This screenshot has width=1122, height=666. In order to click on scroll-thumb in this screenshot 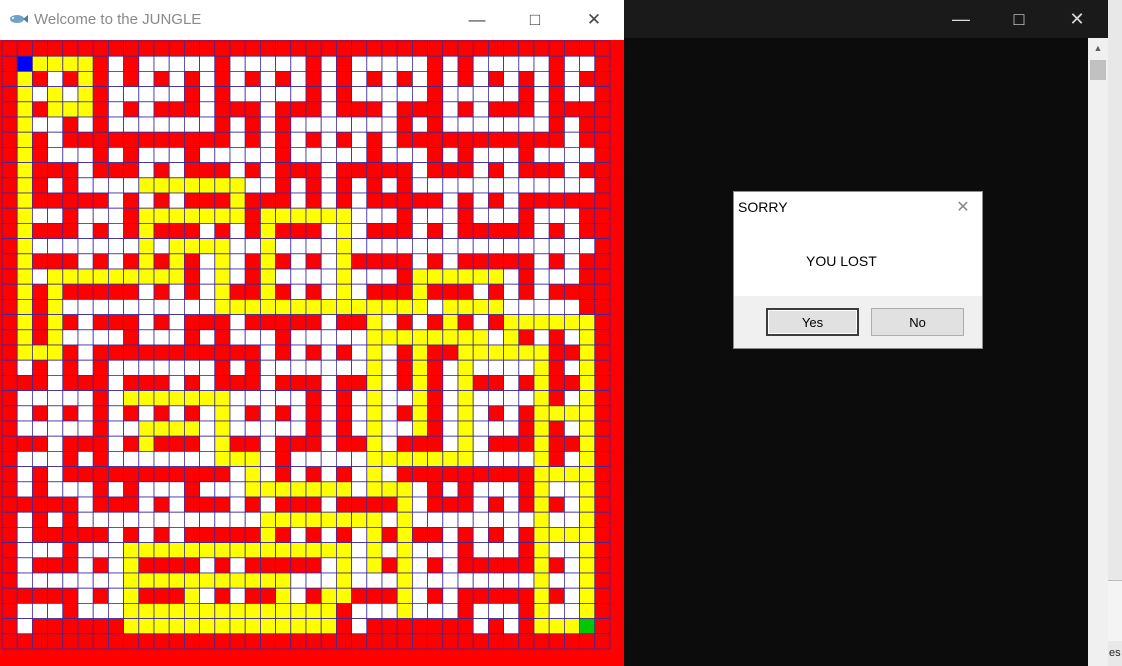, I will do `click(1098, 70)`.